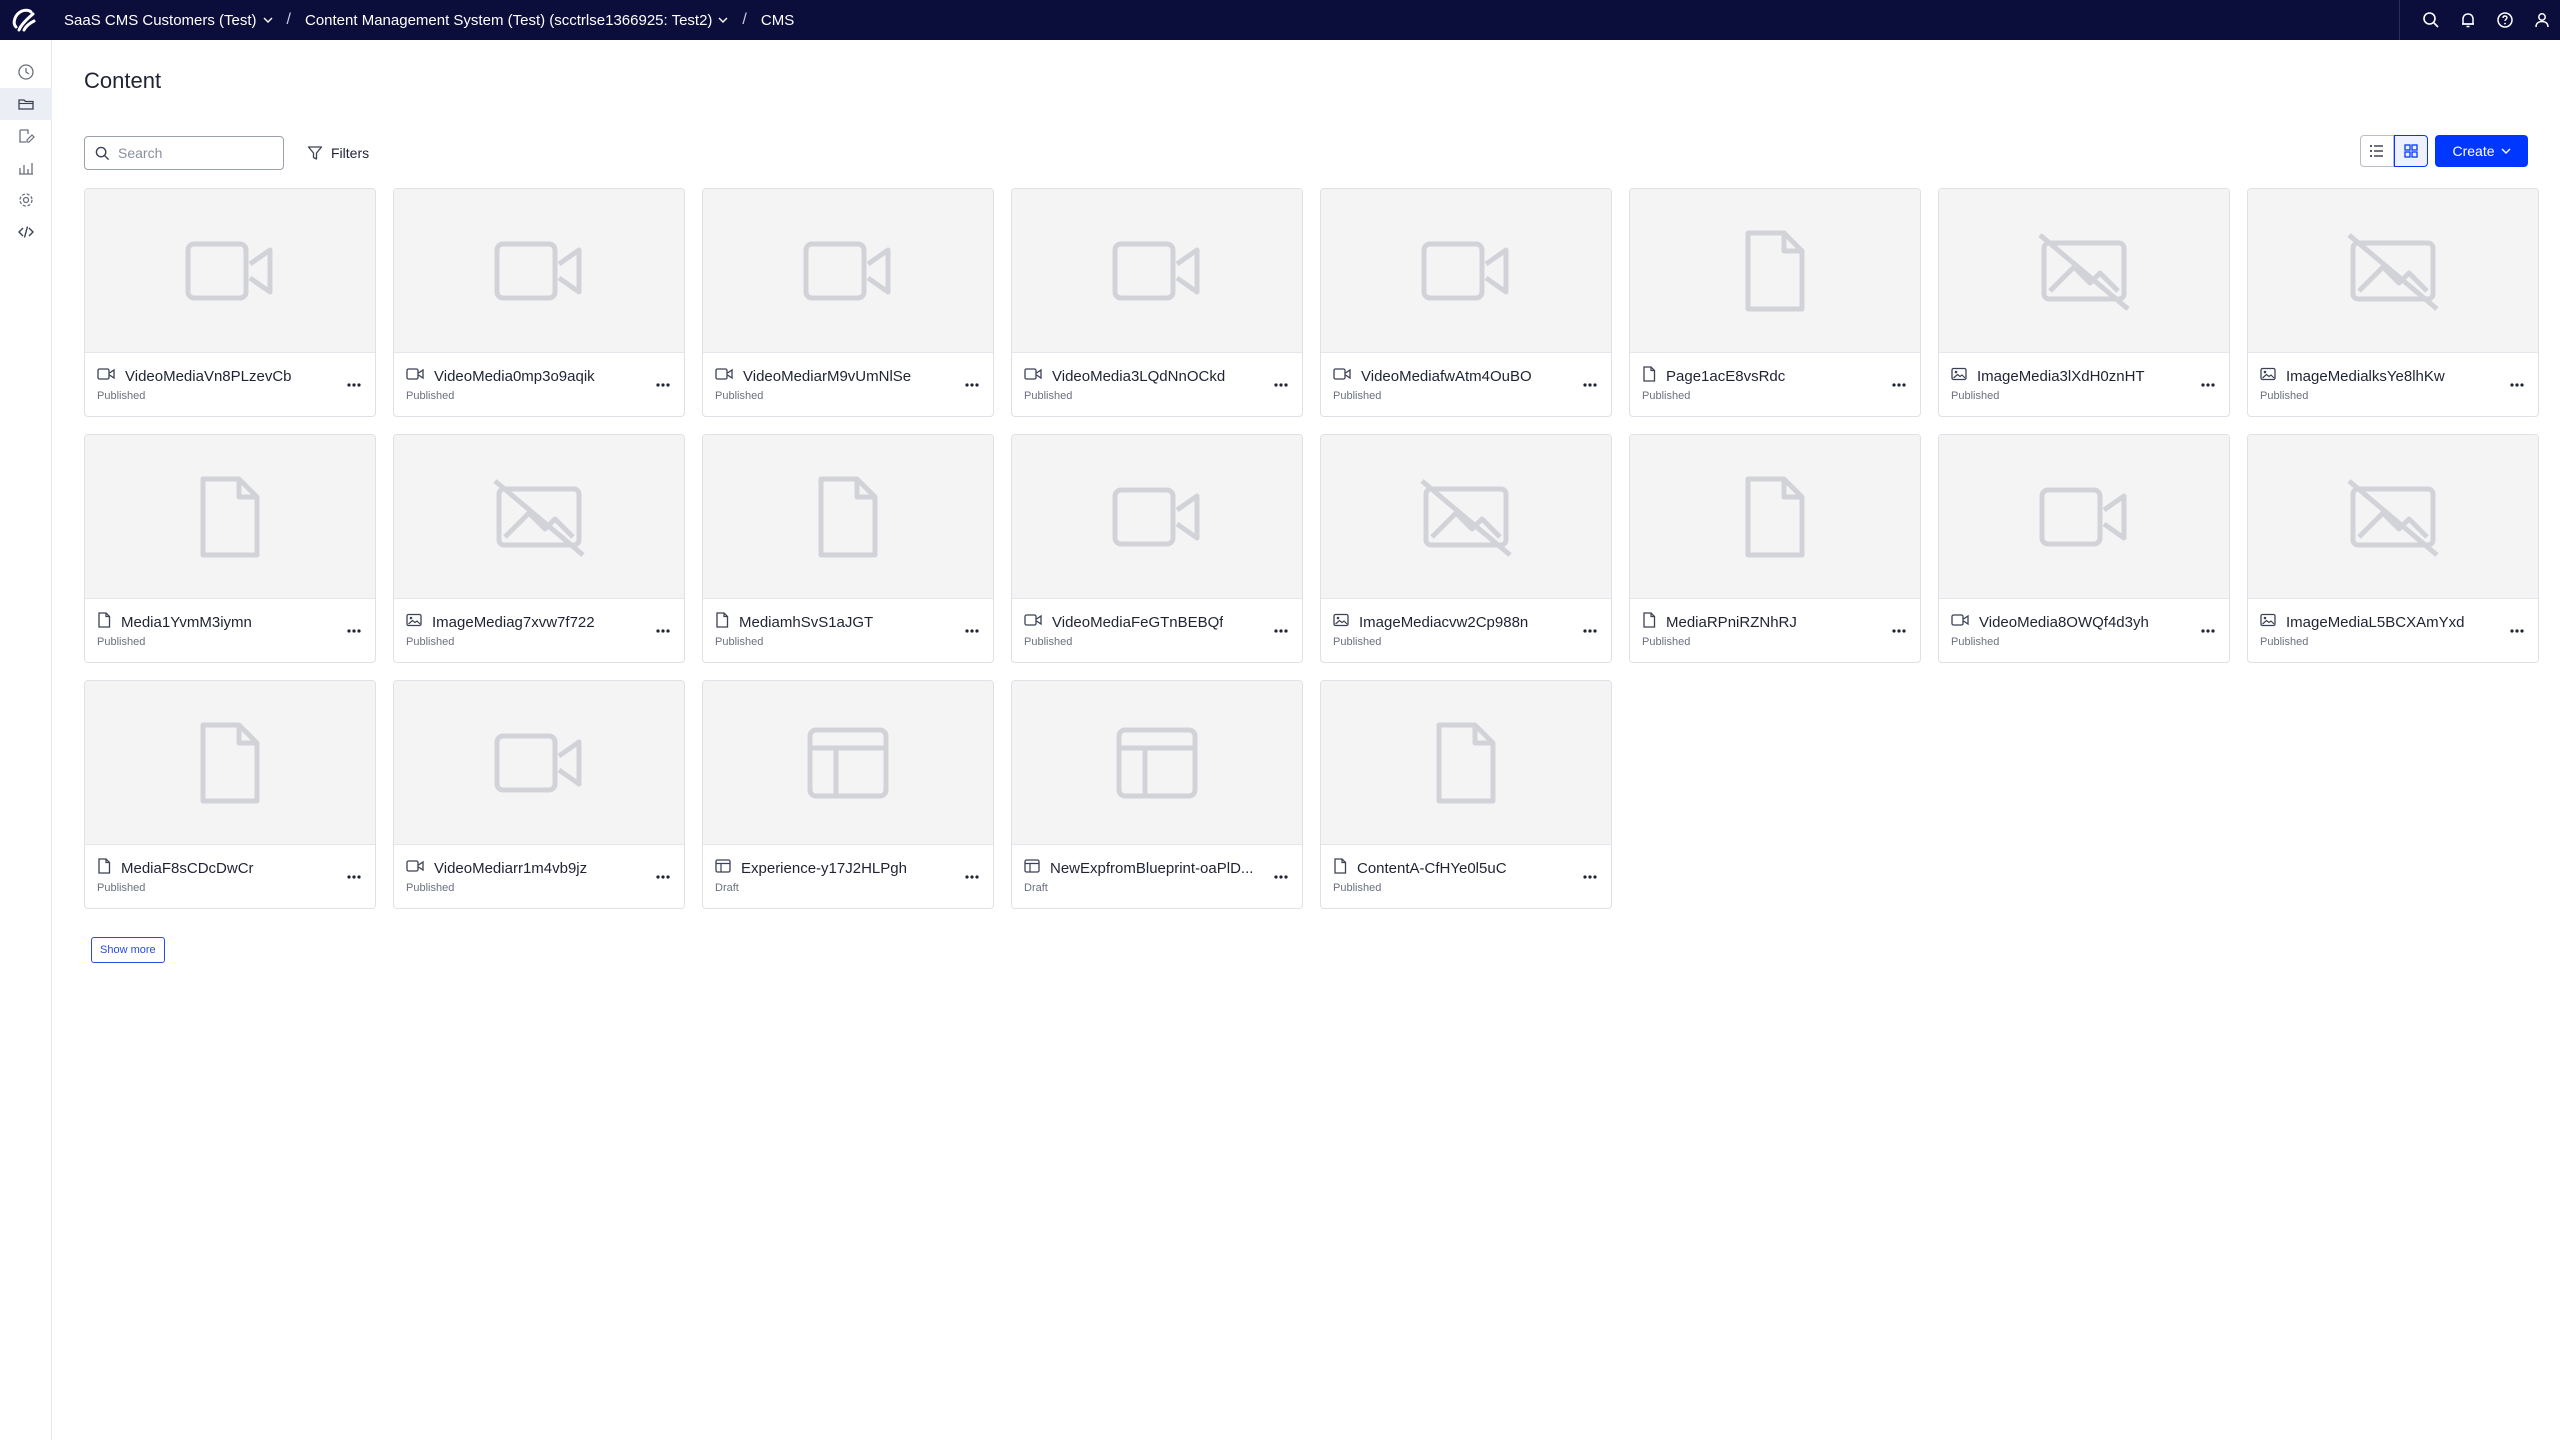 Image resolution: width=2560 pixels, height=1440 pixels. Describe the element at coordinates (848, 302) in the screenshot. I see `content-card: VideoMediarM9vUmNlSe Published` at that location.